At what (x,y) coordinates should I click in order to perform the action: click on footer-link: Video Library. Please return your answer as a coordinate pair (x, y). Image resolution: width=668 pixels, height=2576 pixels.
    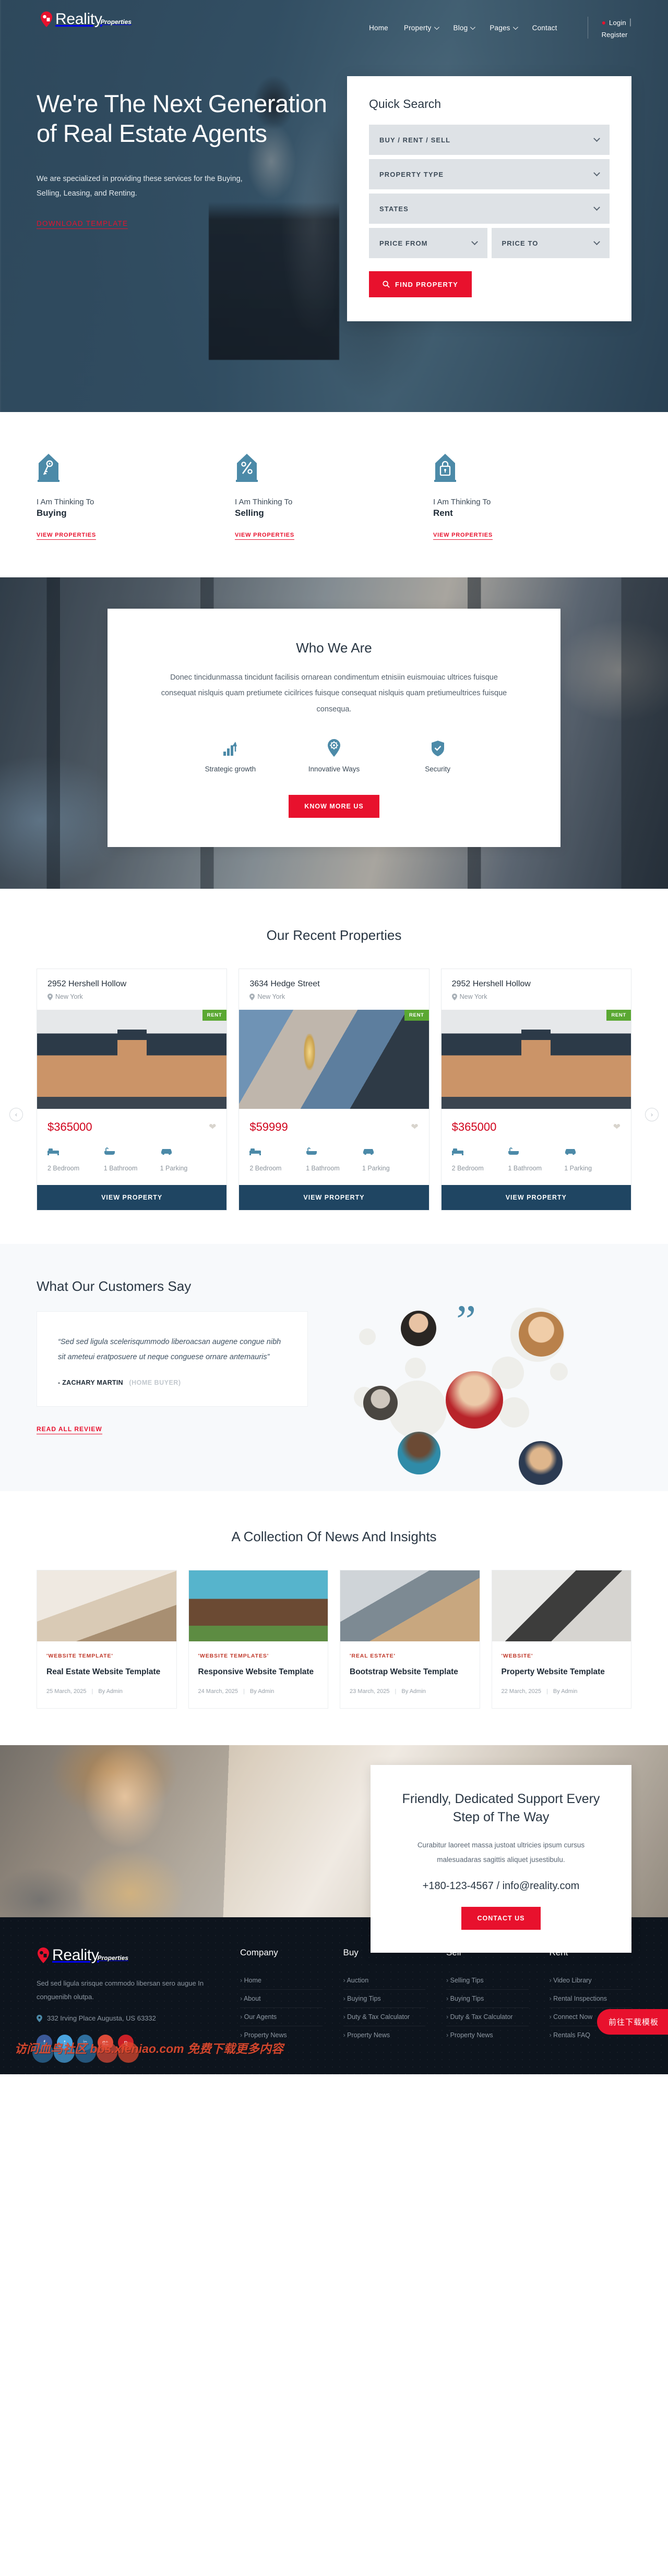
    Looking at the image, I should click on (591, 1980).